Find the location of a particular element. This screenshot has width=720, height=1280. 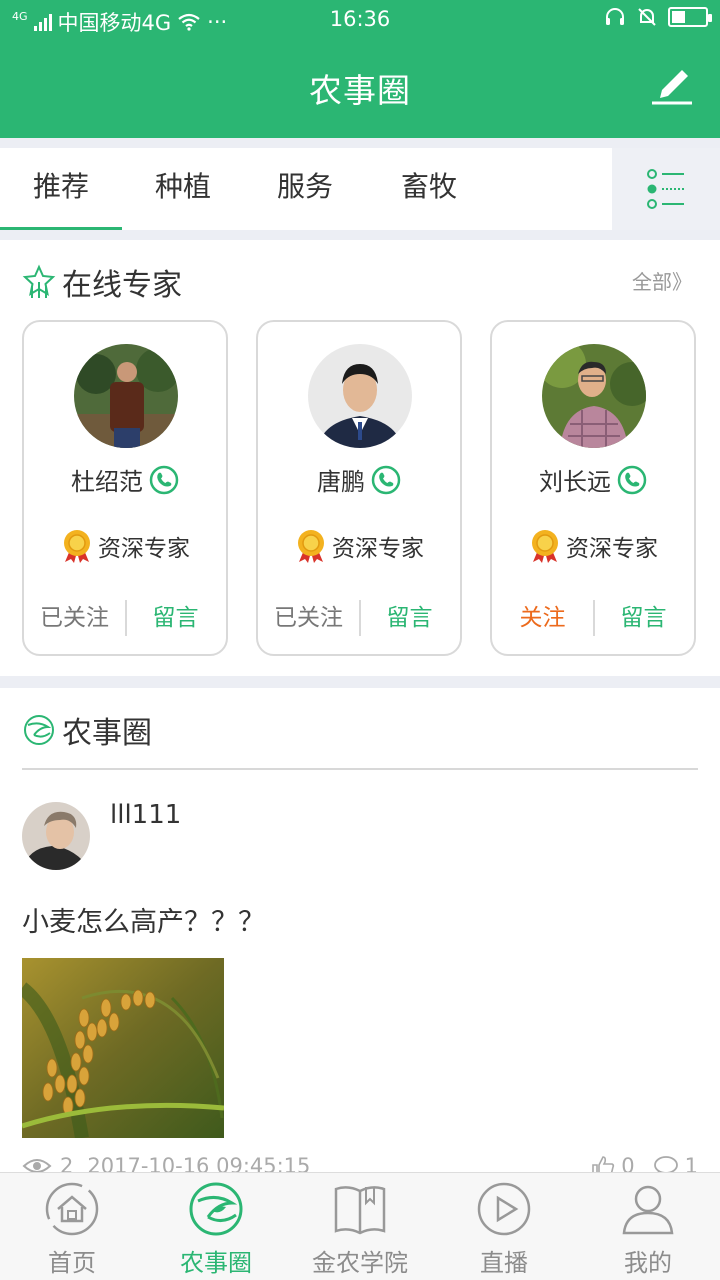

expert-card: 杜绍范 资深专家 已关注 留言 is located at coordinates (125, 488).